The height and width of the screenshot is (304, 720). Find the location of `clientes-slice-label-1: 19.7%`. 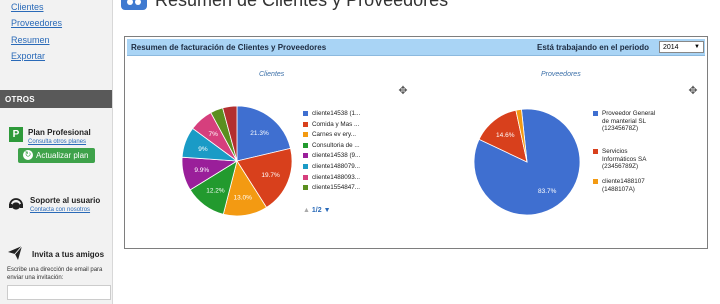

clientes-slice-label-1: 19.7% is located at coordinates (270, 175).